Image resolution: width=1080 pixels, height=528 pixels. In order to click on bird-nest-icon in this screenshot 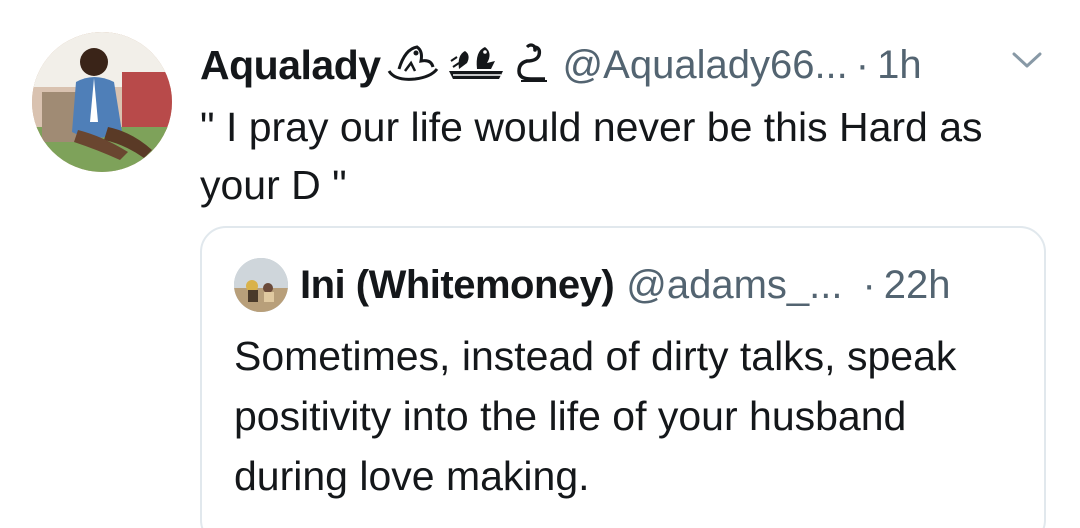, I will do `click(476, 65)`.